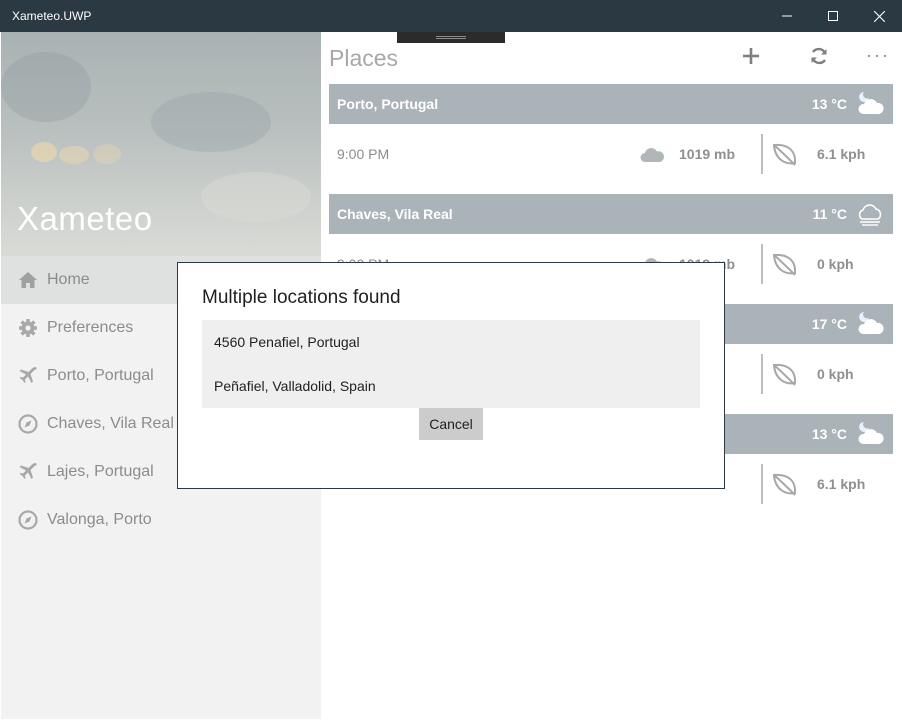 Image resolution: width=902 pixels, height=720 pixels. Describe the element at coordinates (363, 154) in the screenshot. I see `place-time: 9:00 PM` at that location.